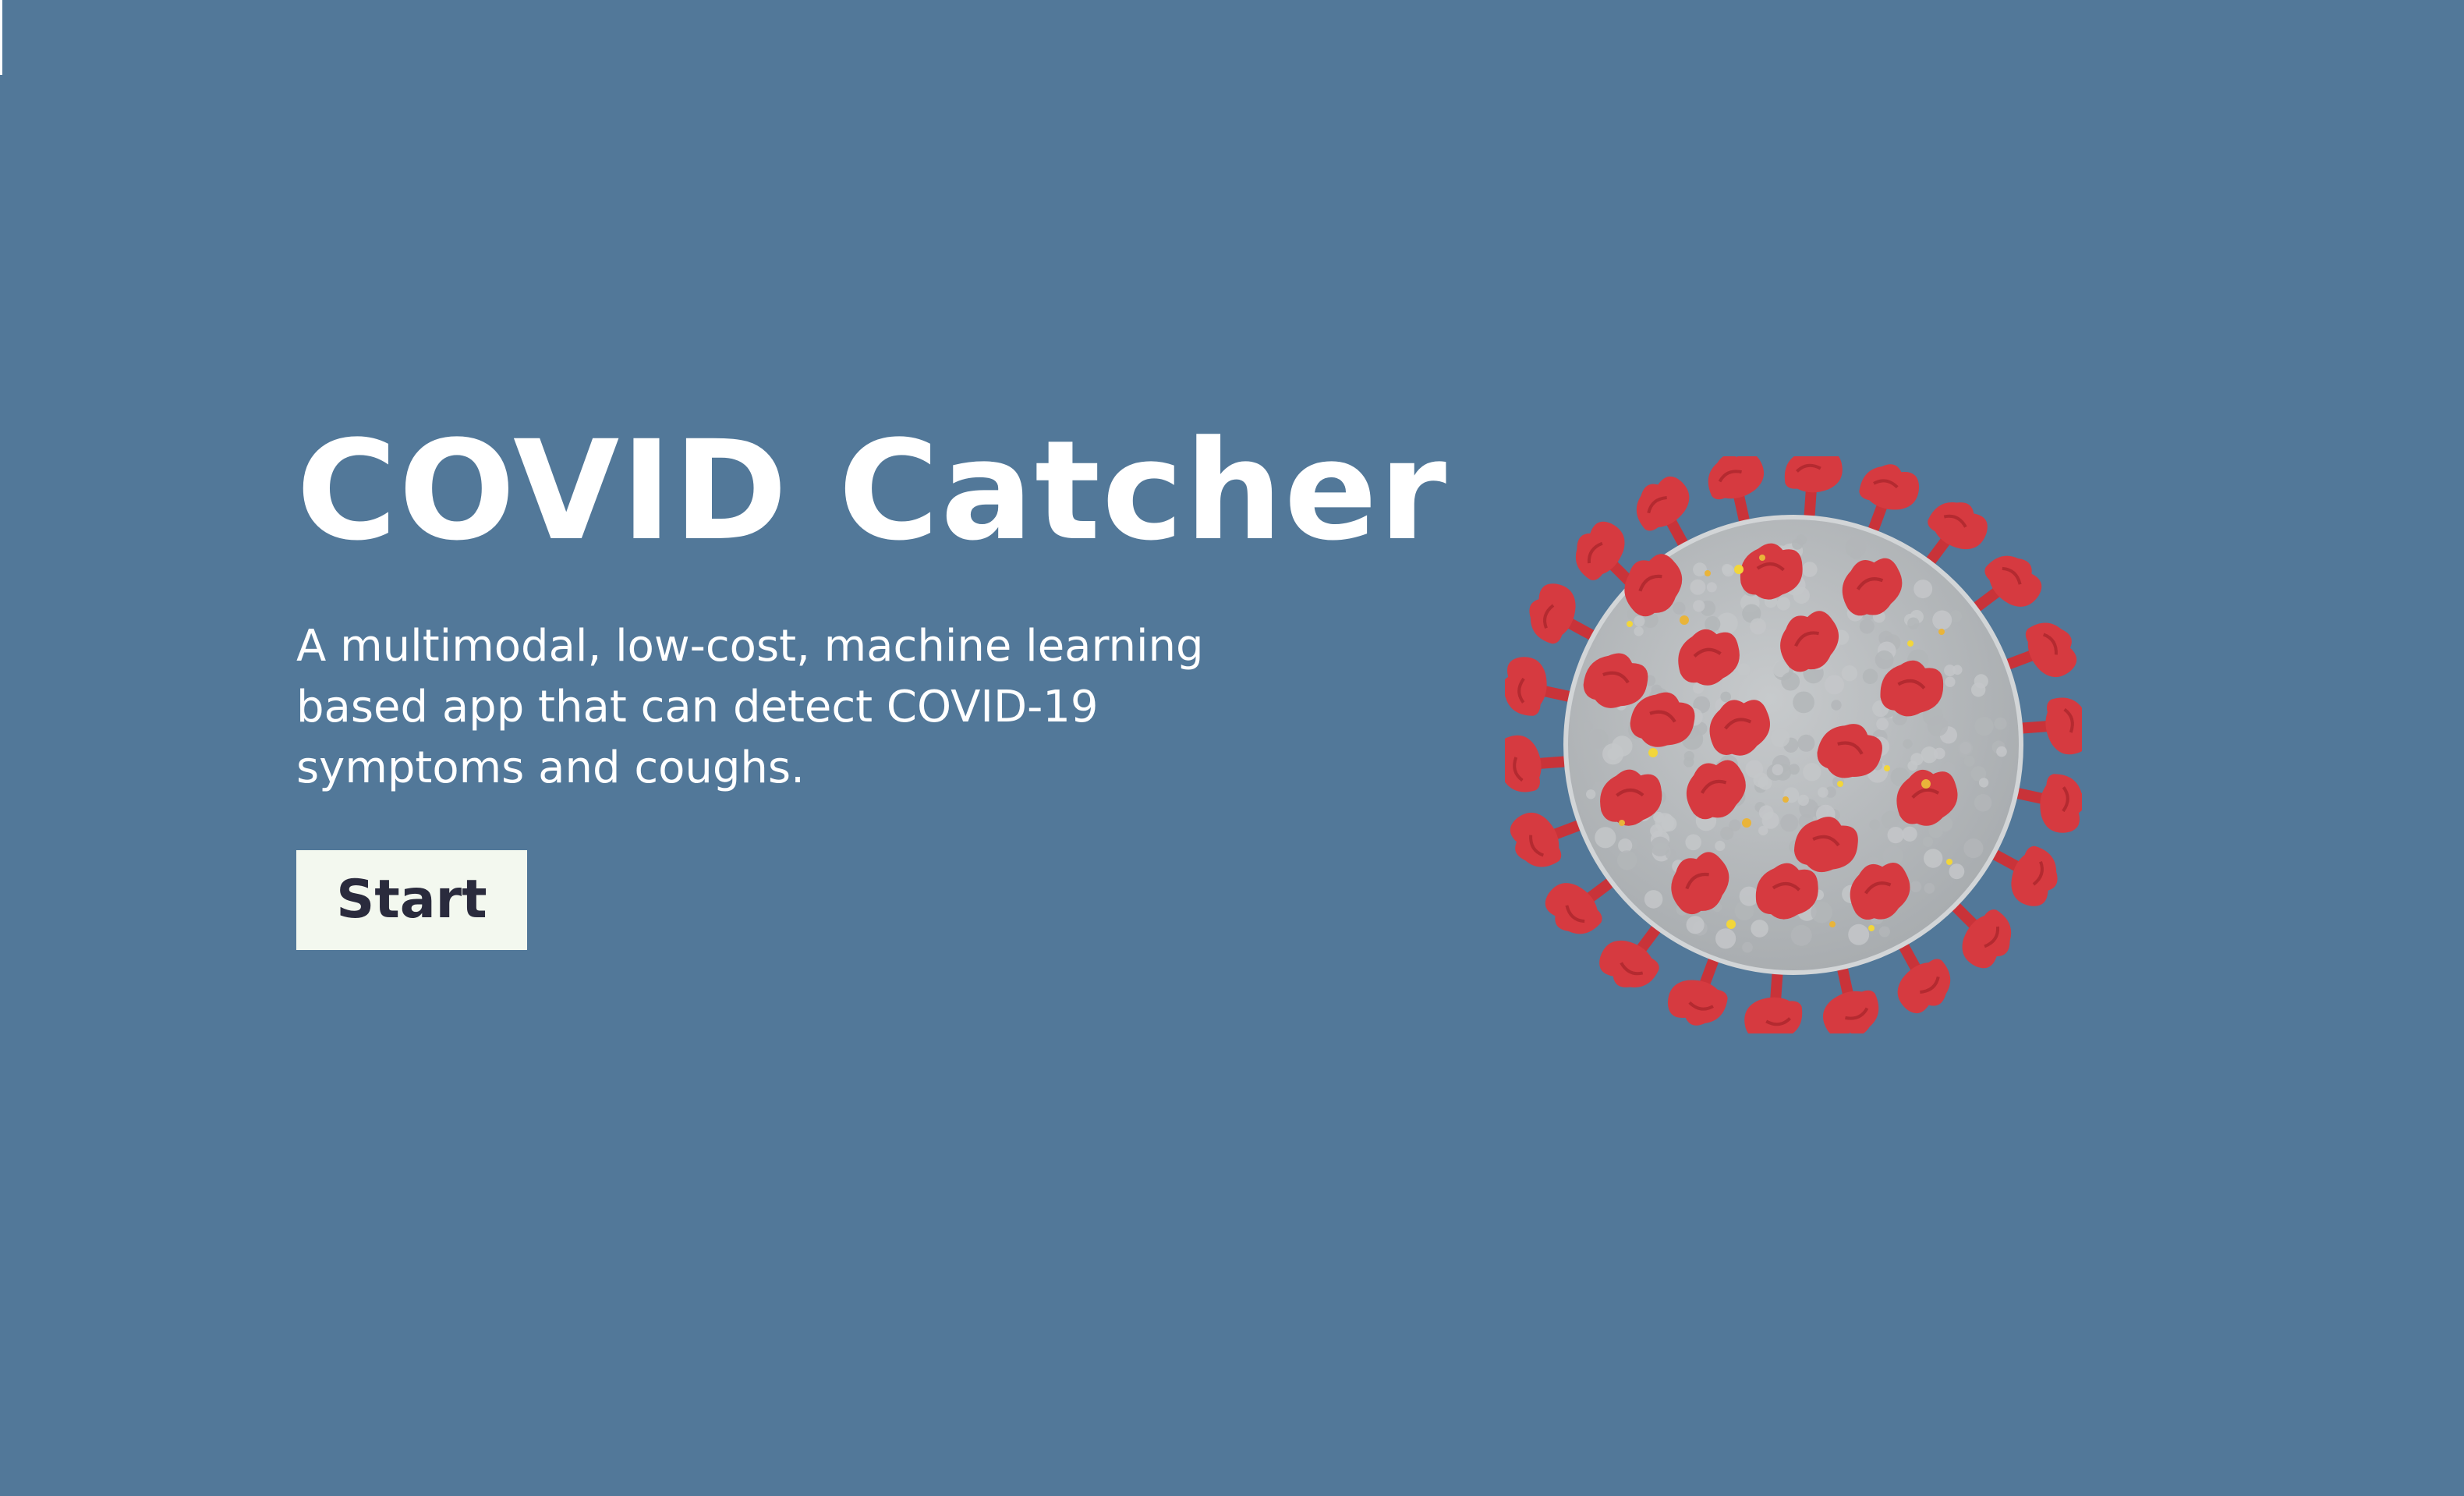 The image size is (2464, 1496). What do you see at coordinates (872, 491) in the screenshot?
I see `page-title: COVID Catcher` at bounding box center [872, 491].